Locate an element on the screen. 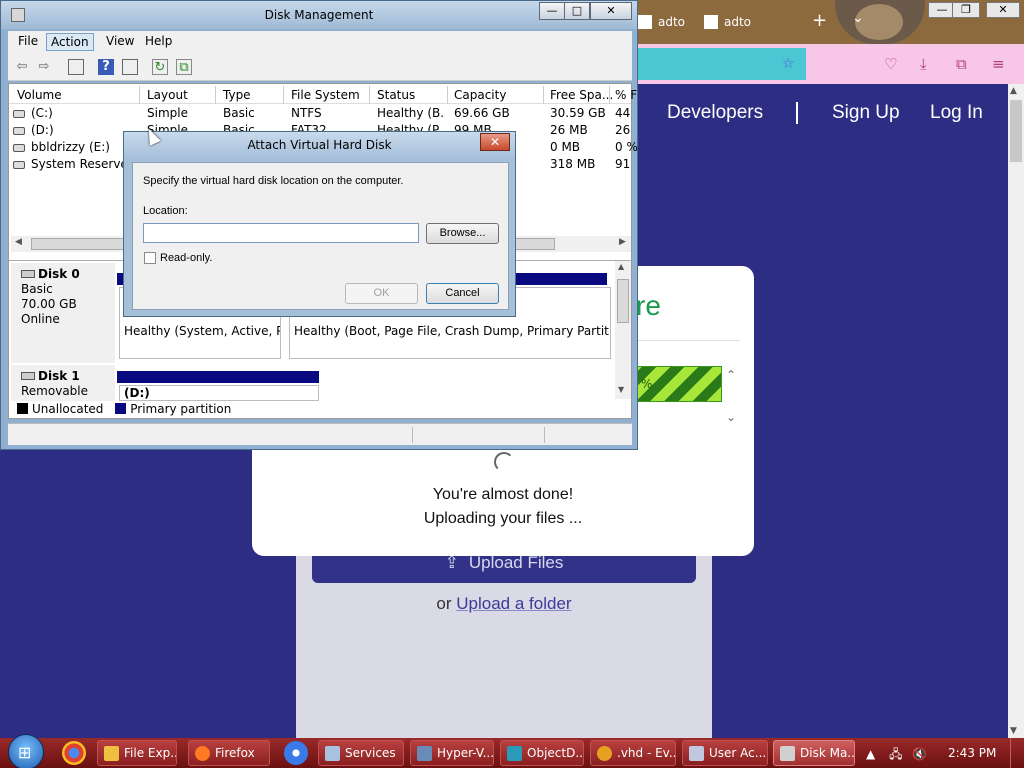  firefox-close-button: ✕ is located at coordinates (1003, 10).